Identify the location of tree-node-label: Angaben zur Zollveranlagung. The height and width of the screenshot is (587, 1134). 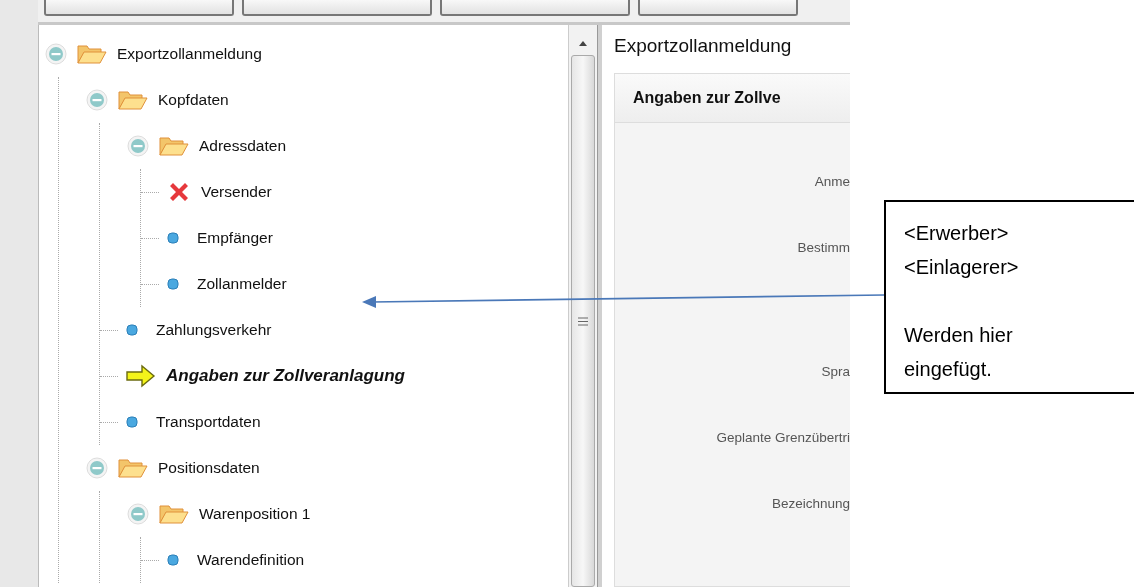
(285, 376).